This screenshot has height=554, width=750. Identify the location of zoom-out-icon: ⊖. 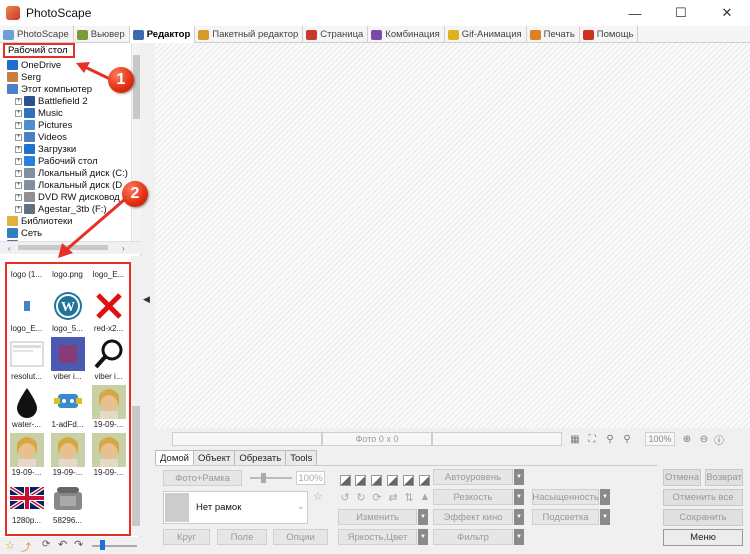
(704, 439).